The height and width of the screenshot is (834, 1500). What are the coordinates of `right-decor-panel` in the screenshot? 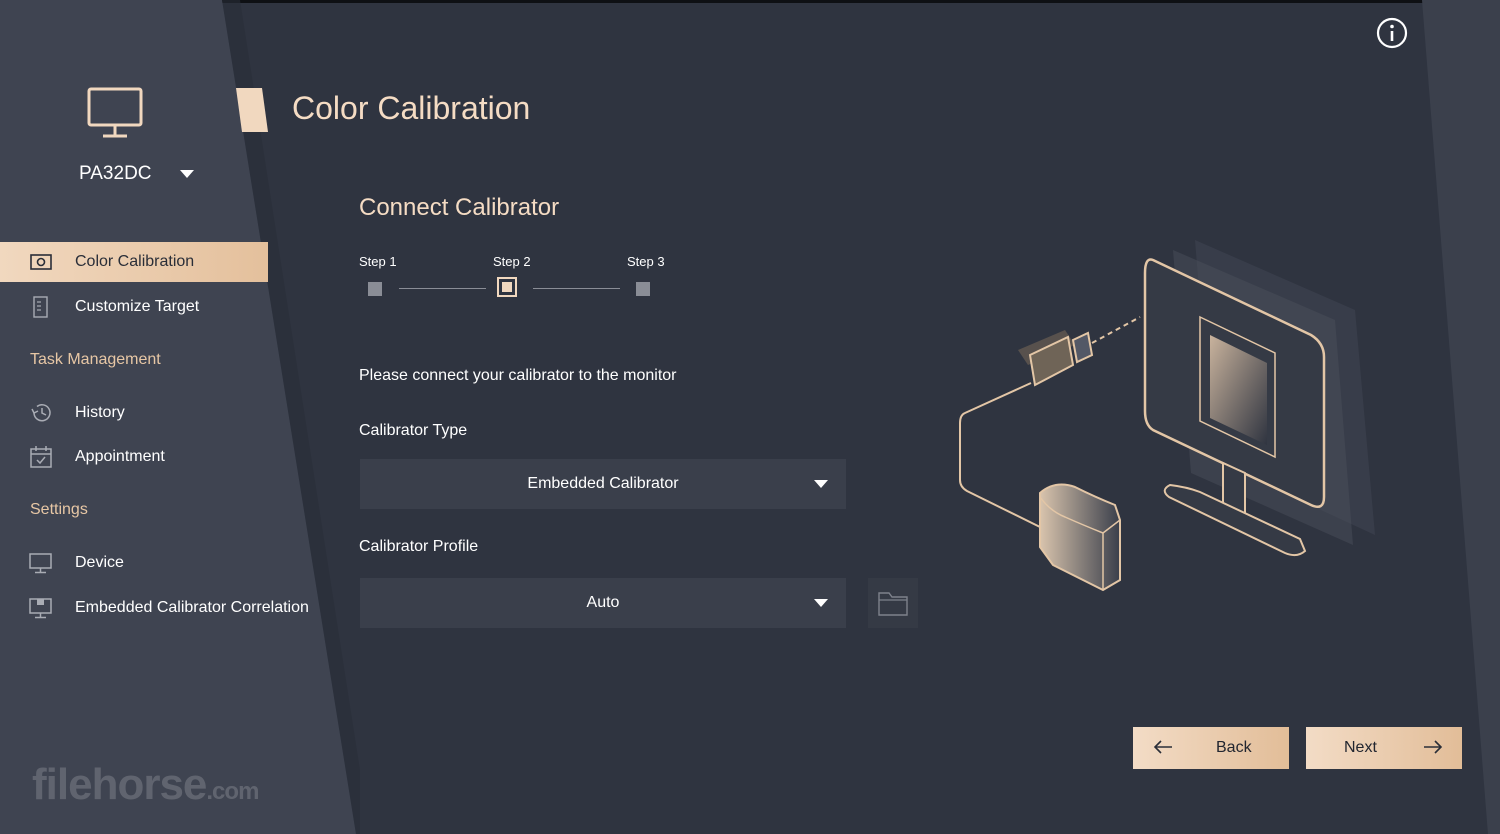 It's located at (1461, 417).